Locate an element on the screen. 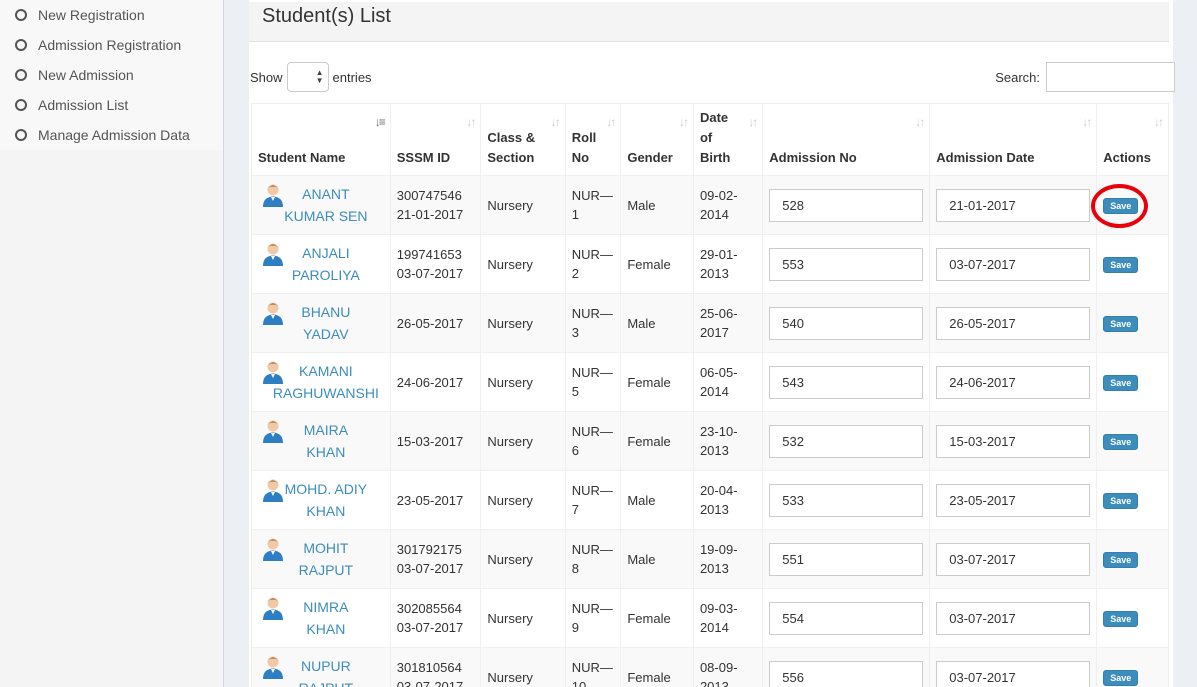 This screenshot has height=687, width=1197. sort-icon: ↓↑ is located at coordinates (555, 122).